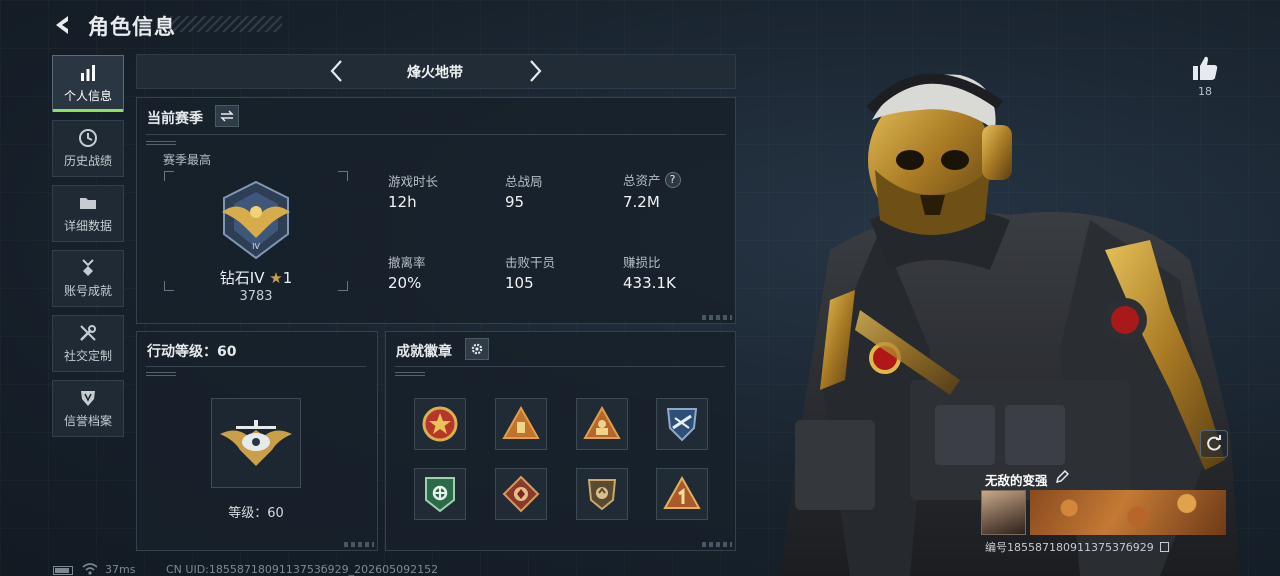  What do you see at coordinates (649, 283) in the screenshot?
I see `stat-value-profit-loss: 433.1K` at bounding box center [649, 283].